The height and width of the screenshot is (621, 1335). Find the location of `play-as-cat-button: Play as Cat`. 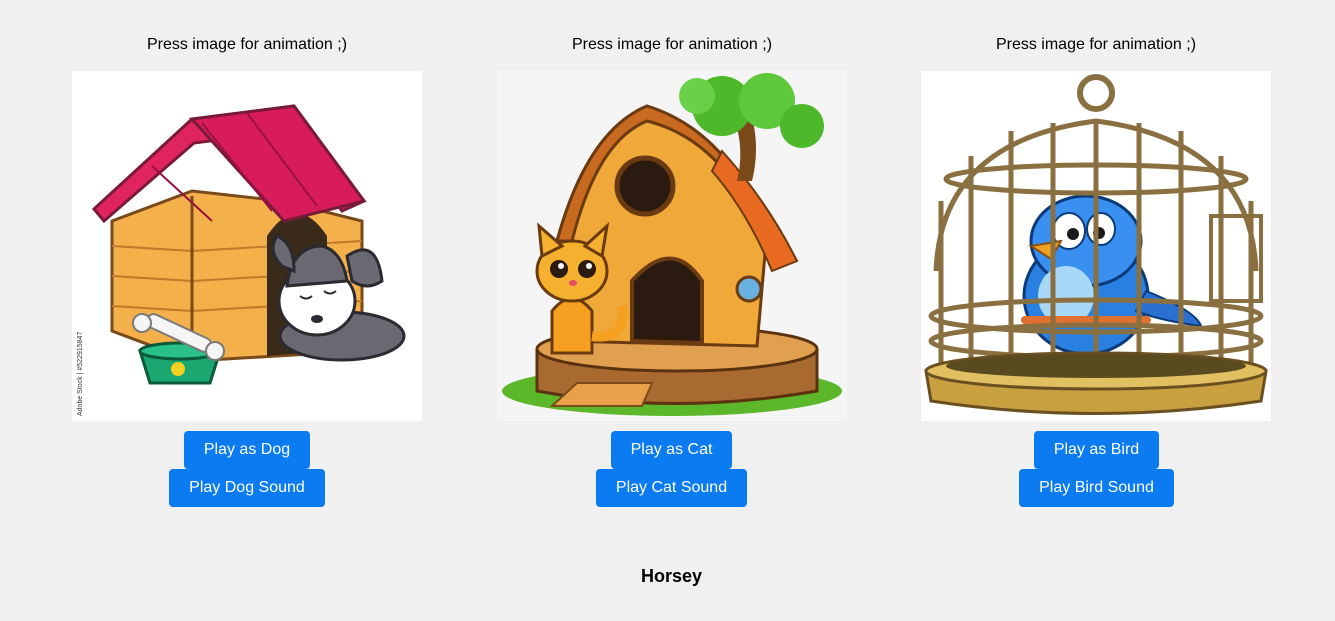

play-as-cat-button: Play as Cat is located at coordinates (671, 450).